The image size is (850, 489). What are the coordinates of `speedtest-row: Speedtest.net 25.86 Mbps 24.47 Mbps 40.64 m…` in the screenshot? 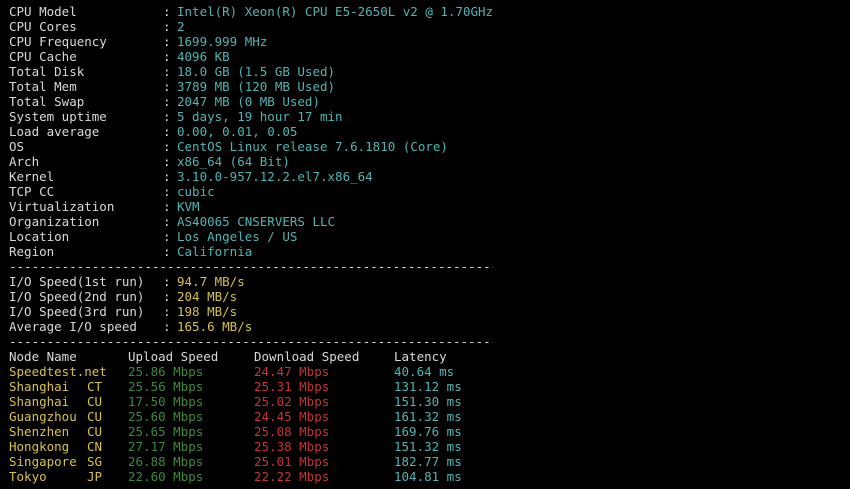 It's located at (429, 371).